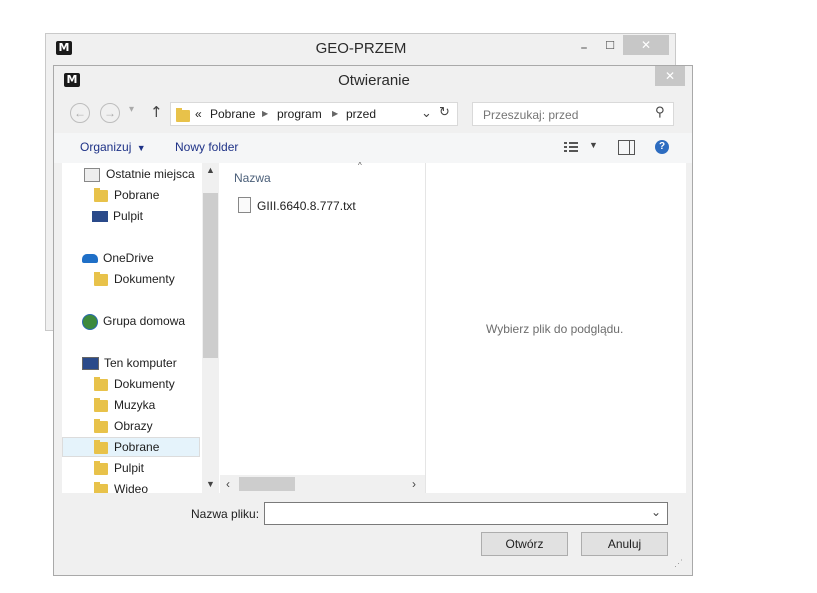 This screenshot has height=593, width=817. I want to click on tree-item-onedrive: OneDrive, so click(118, 258).